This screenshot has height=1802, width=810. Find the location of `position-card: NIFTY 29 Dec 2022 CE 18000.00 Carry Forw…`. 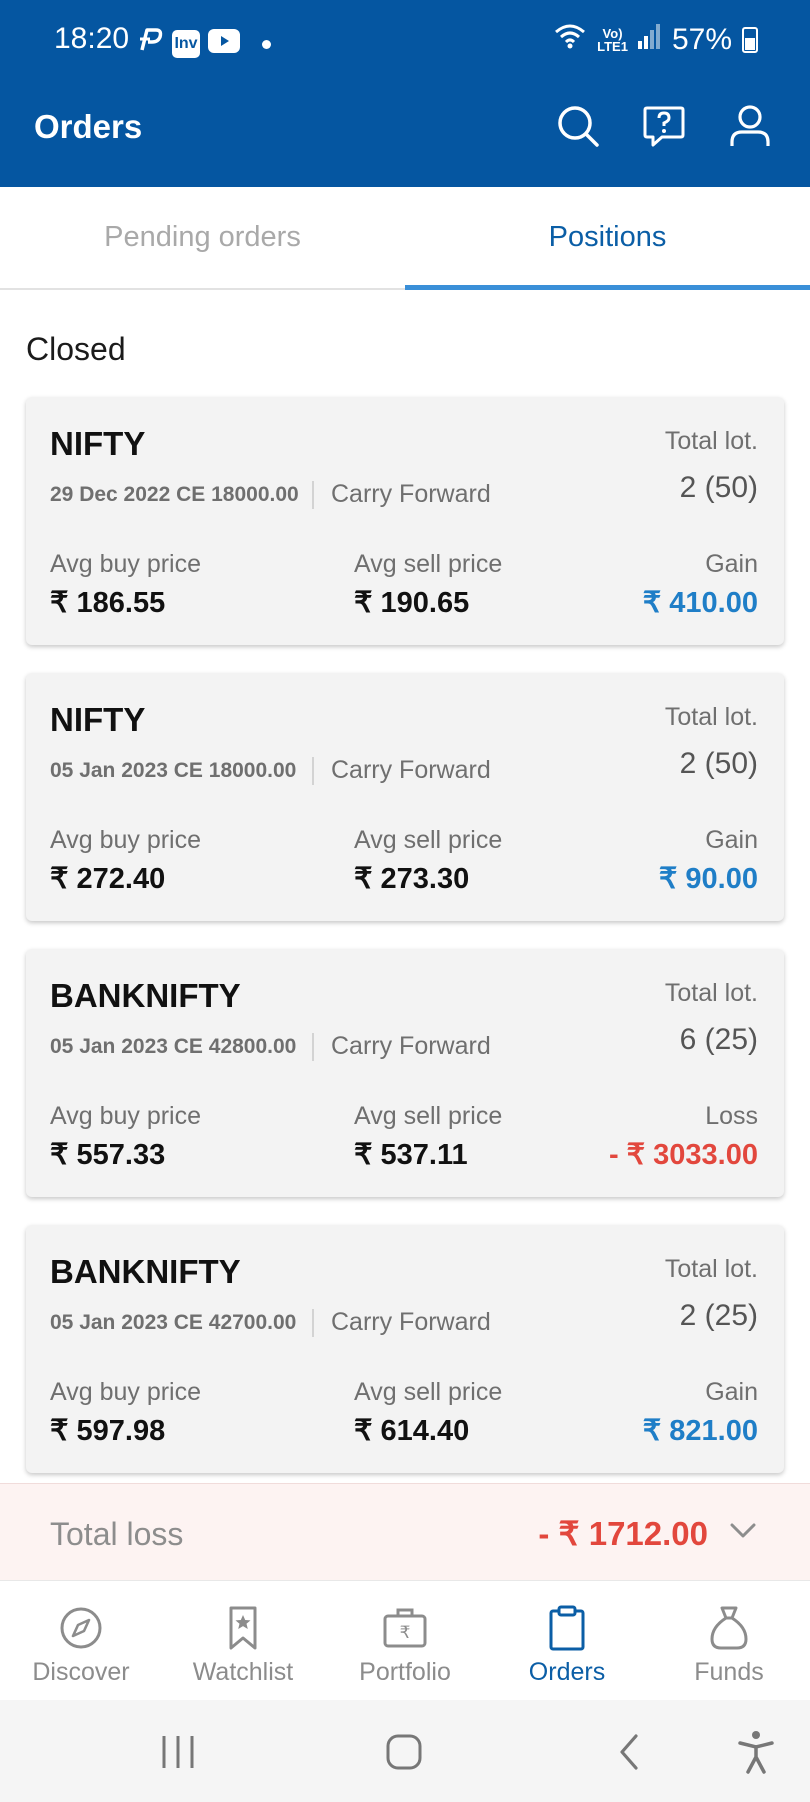

position-card: NIFTY 29 Dec 2022 CE 18000.00 Carry Forw… is located at coordinates (405, 521).